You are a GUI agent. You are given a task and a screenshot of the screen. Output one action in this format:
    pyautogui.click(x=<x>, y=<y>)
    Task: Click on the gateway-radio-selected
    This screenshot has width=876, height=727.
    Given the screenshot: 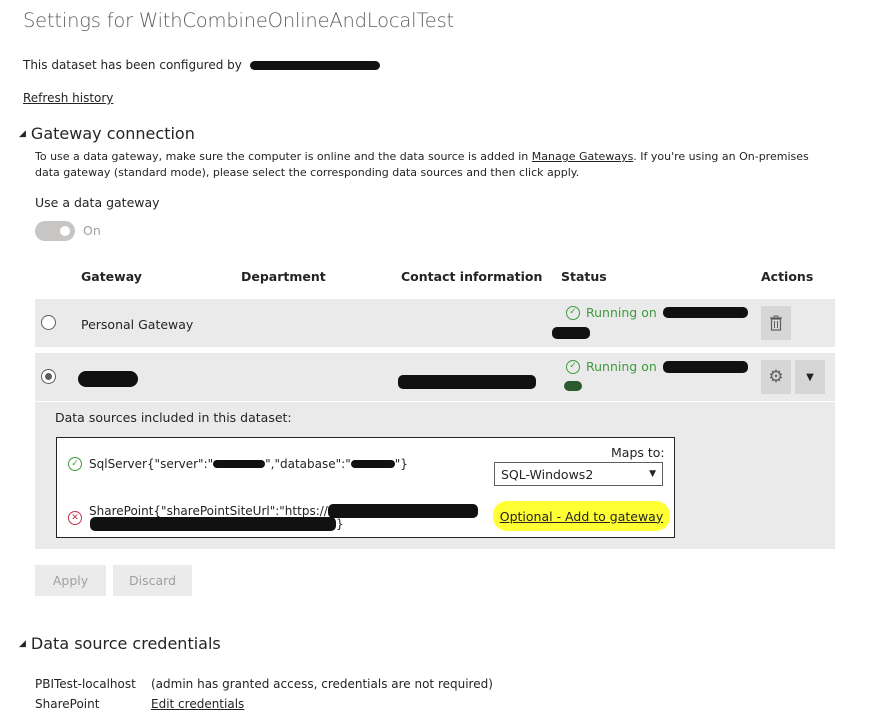 What is the action you would take?
    pyautogui.click(x=48, y=376)
    